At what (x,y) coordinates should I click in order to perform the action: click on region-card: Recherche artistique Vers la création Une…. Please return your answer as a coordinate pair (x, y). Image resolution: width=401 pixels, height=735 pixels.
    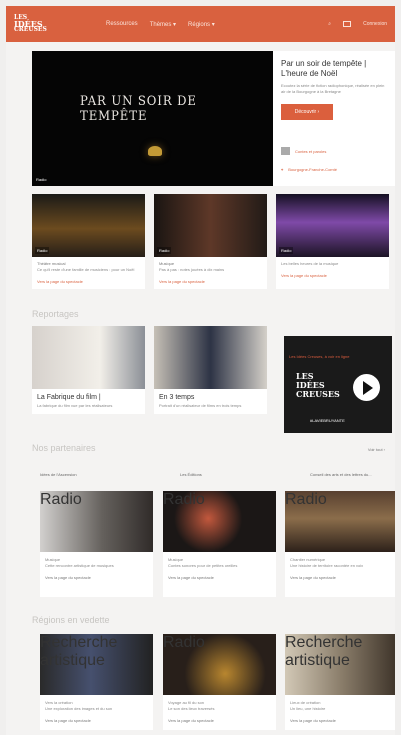
    Looking at the image, I should click on (96, 682).